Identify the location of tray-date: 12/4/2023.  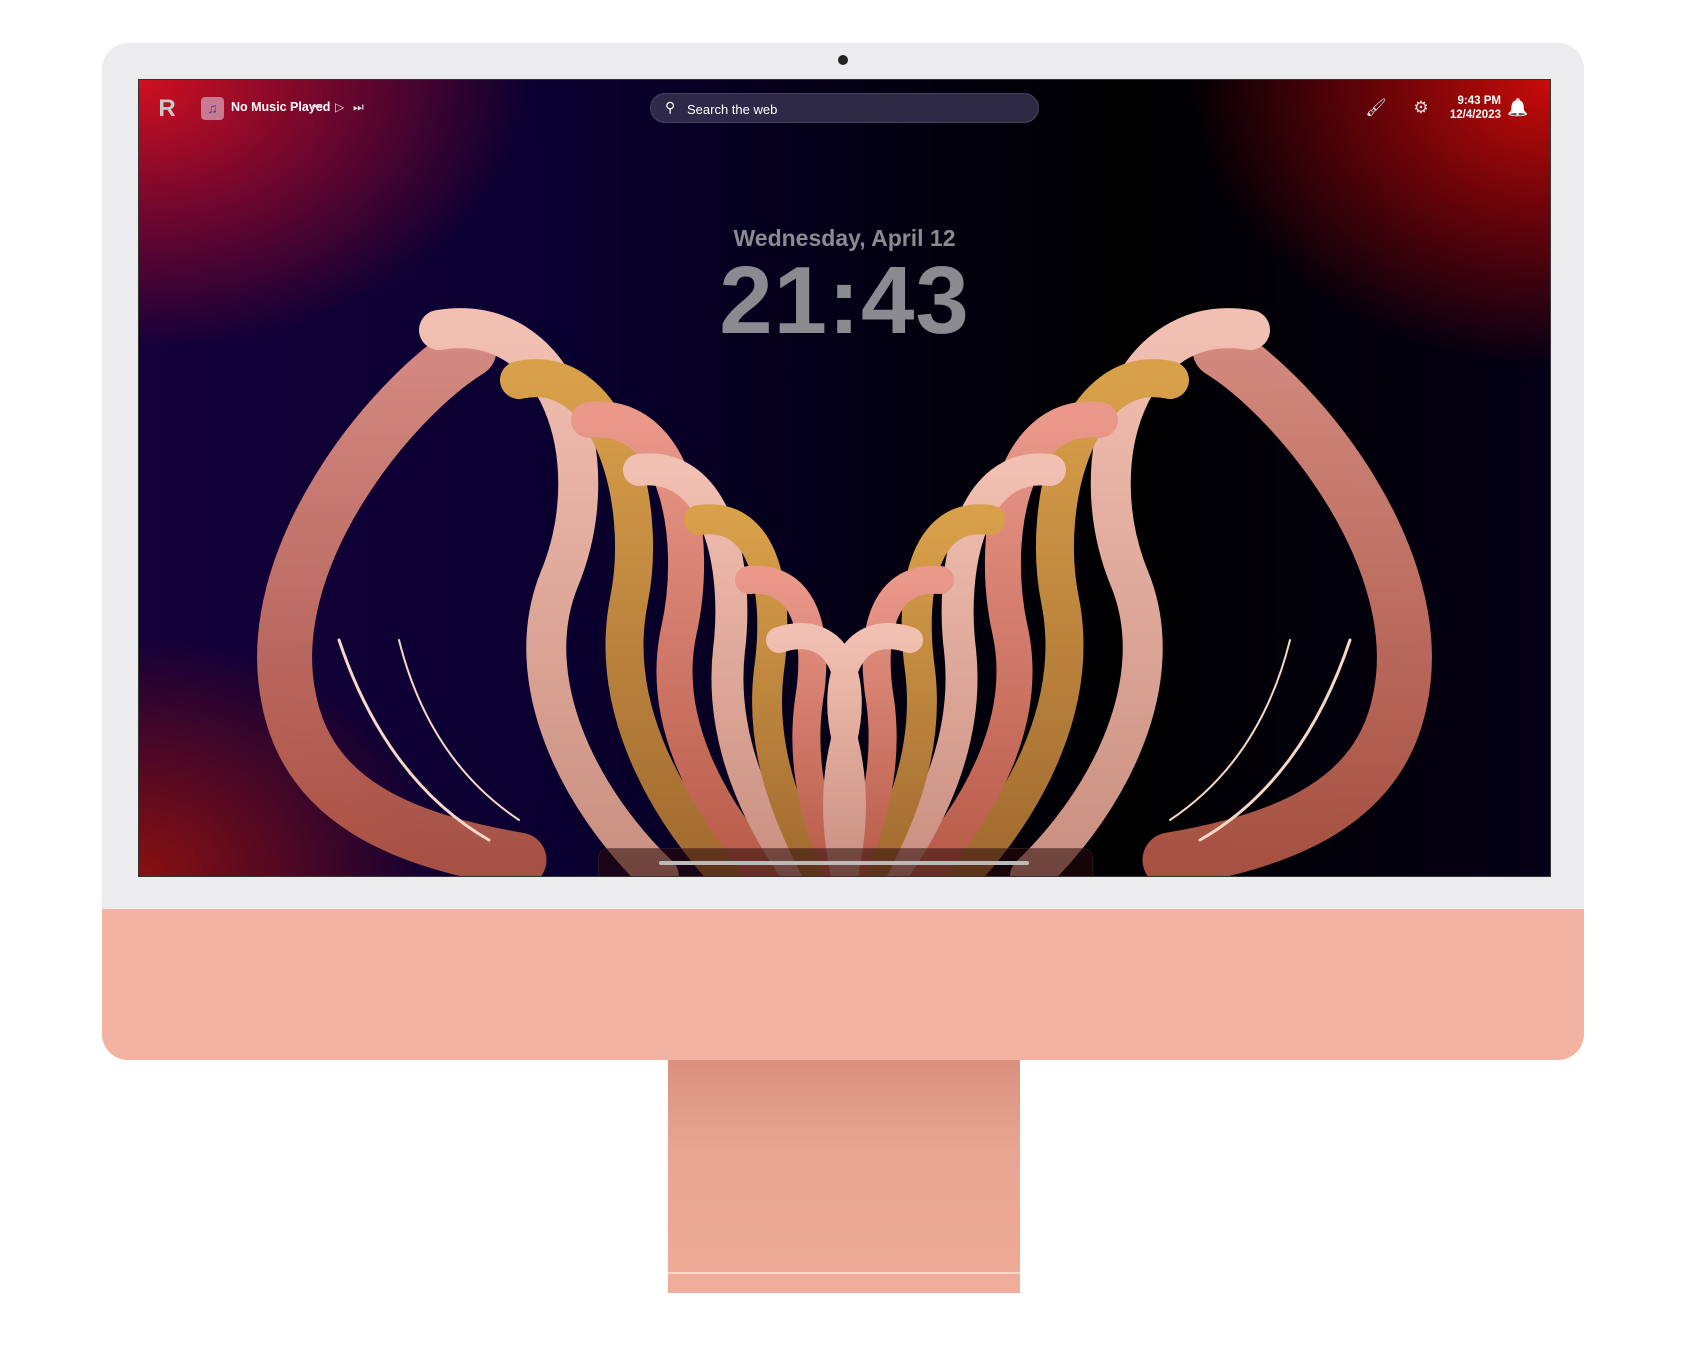
(1475, 115).